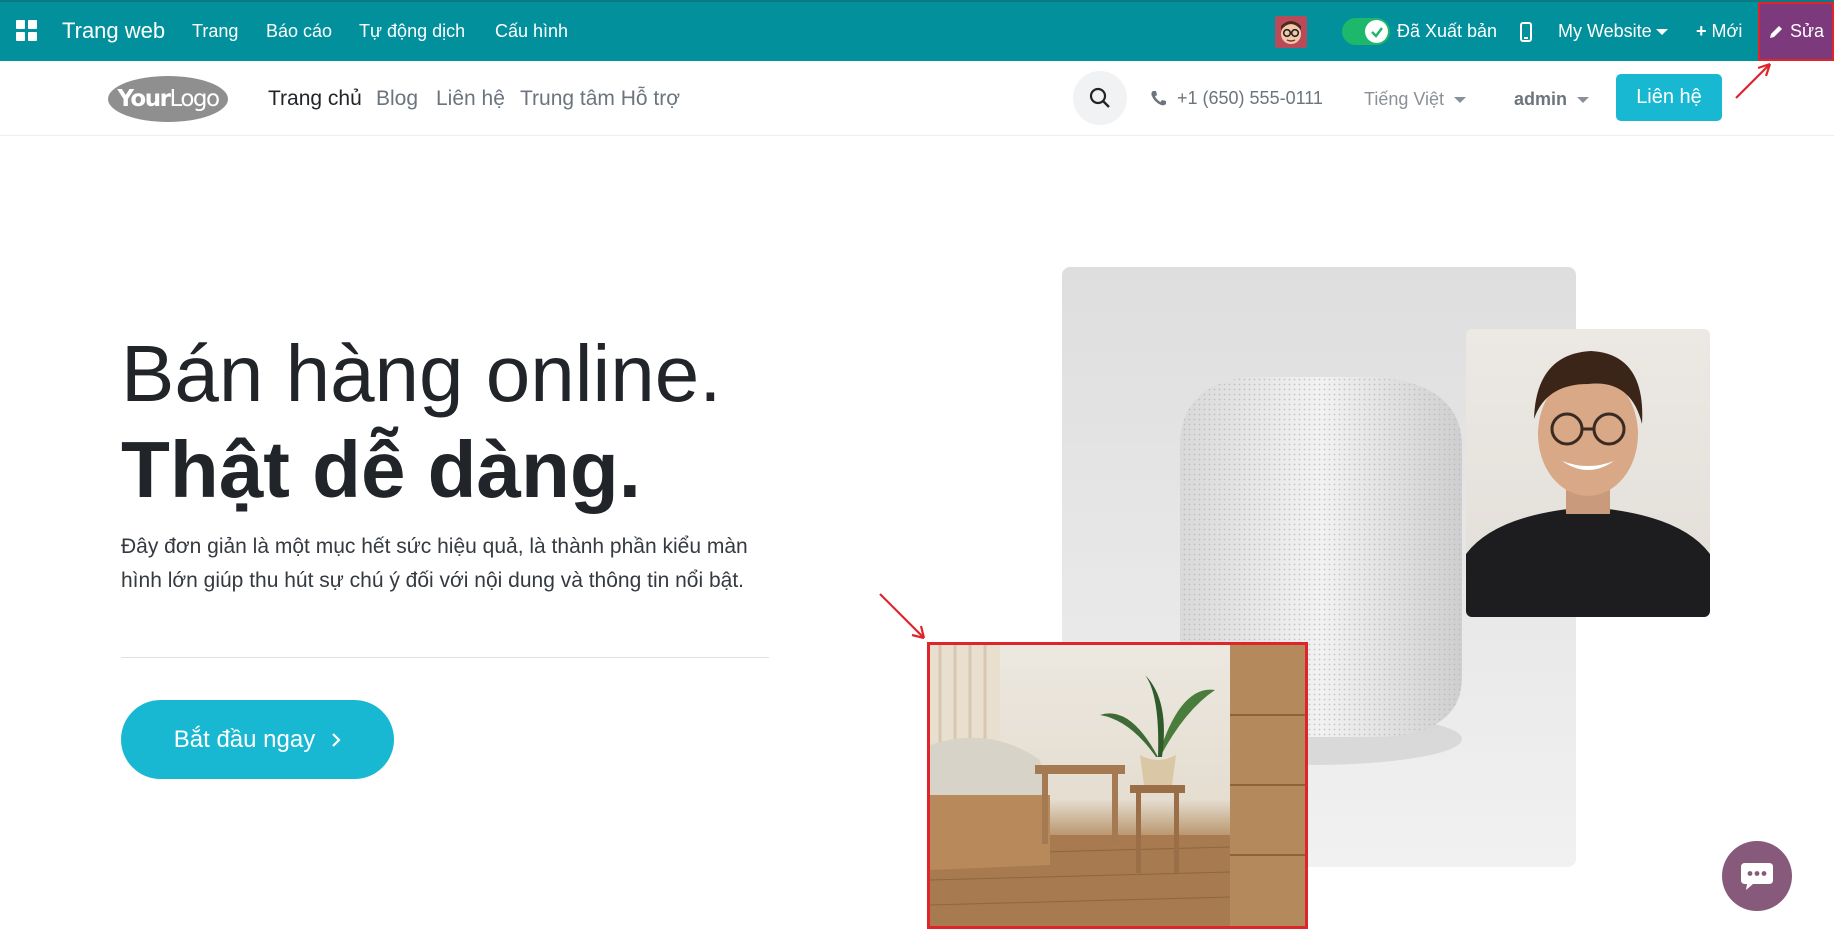 Image resolution: width=1834 pixels, height=934 pixels. Describe the element at coordinates (1775, 31) in the screenshot. I see `pencil-icon` at that location.